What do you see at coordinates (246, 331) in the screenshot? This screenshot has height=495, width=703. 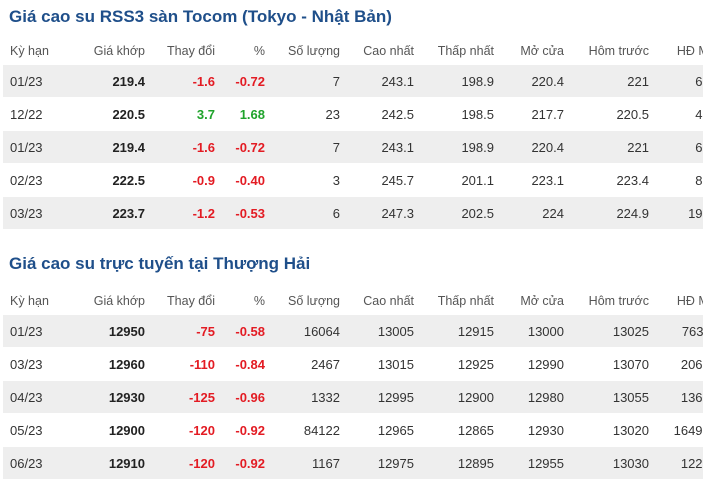 I see `cell-percent: -0.58` at bounding box center [246, 331].